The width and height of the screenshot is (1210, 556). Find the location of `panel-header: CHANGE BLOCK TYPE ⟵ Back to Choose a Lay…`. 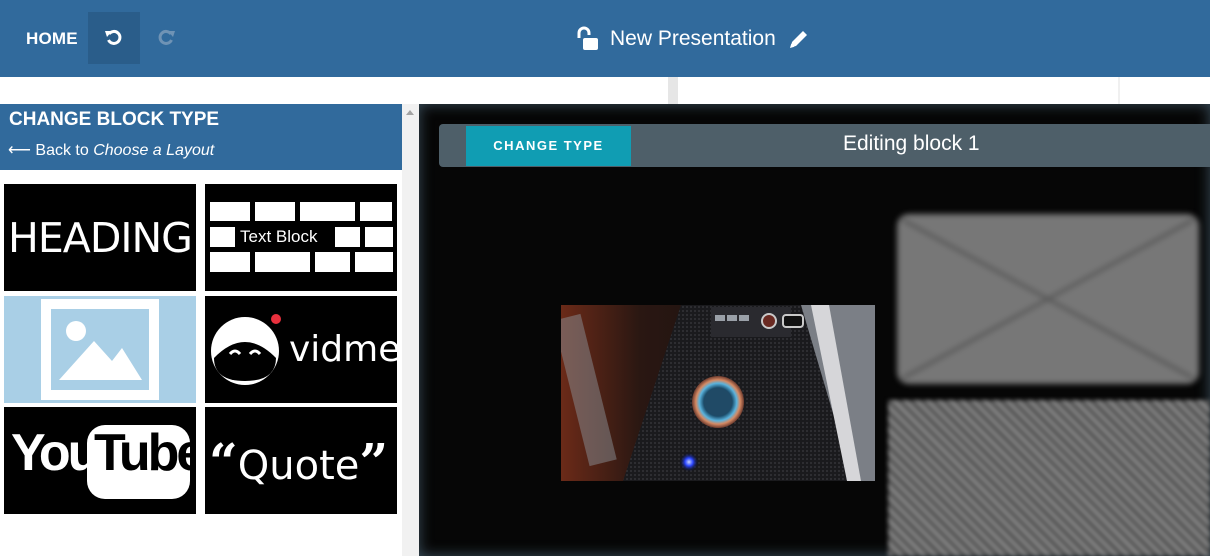

panel-header: CHANGE BLOCK TYPE ⟵ Back to Choose a Lay… is located at coordinates (201, 137).